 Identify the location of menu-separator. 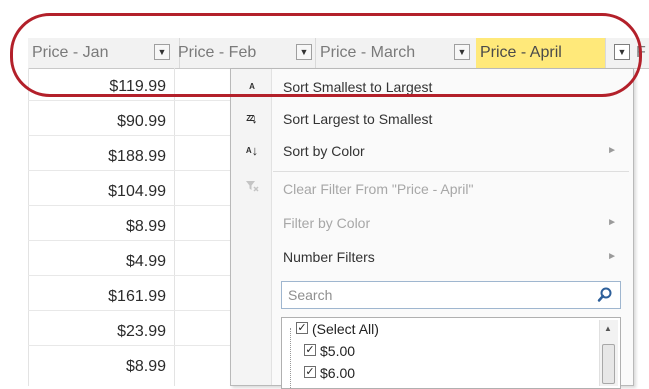
(451, 171).